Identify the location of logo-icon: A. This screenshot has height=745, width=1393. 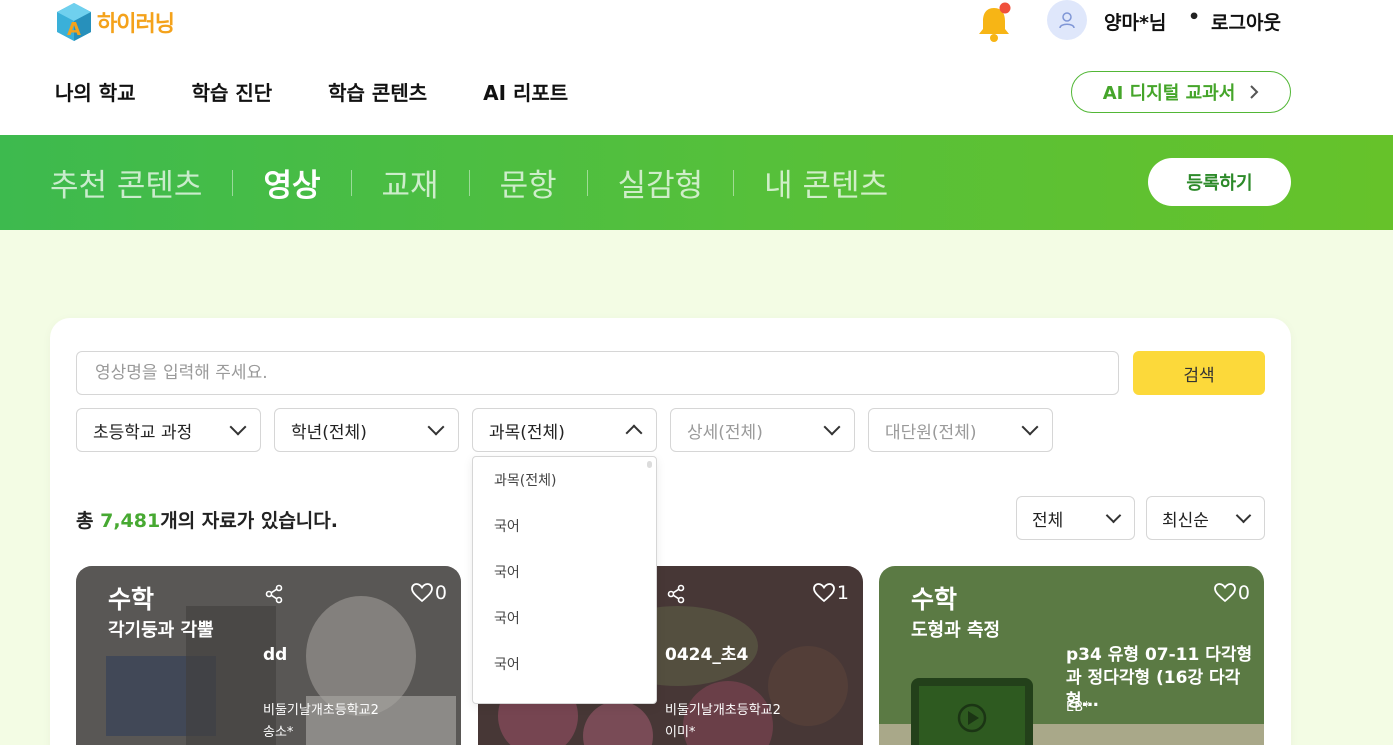
(74, 22).